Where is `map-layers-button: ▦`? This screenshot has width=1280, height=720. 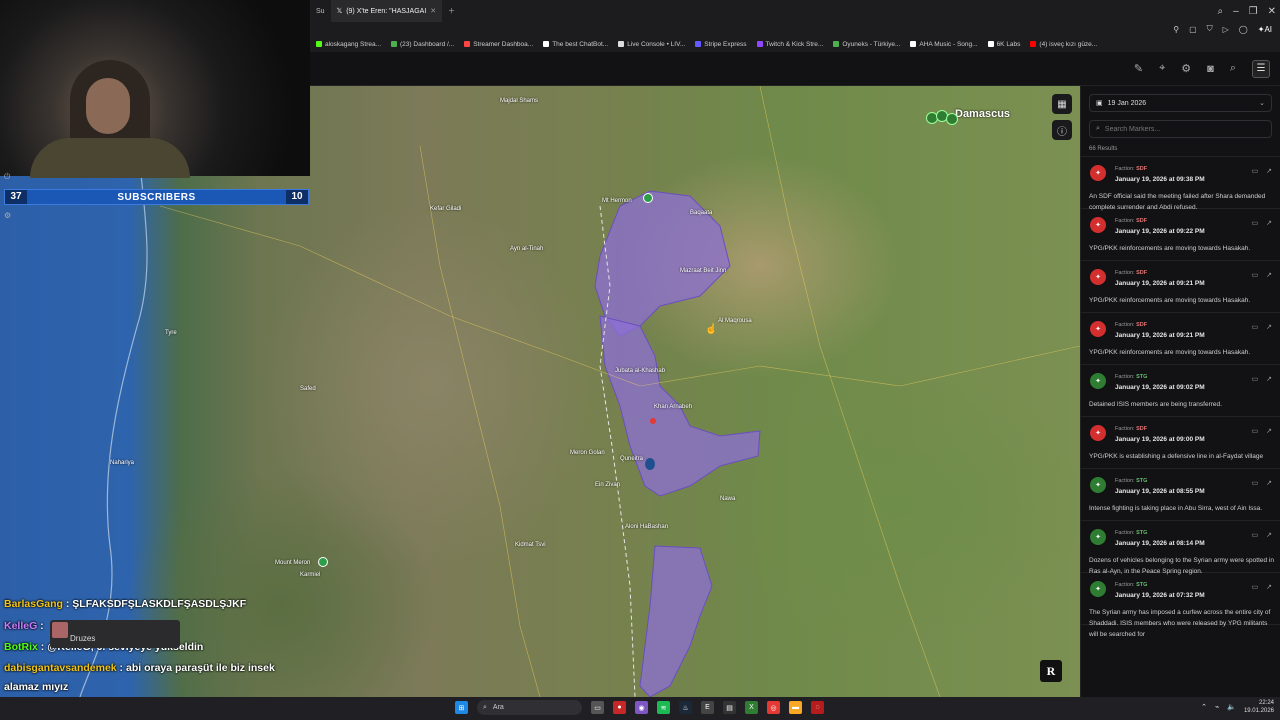
map-layers-button: ▦ is located at coordinates (1062, 104).